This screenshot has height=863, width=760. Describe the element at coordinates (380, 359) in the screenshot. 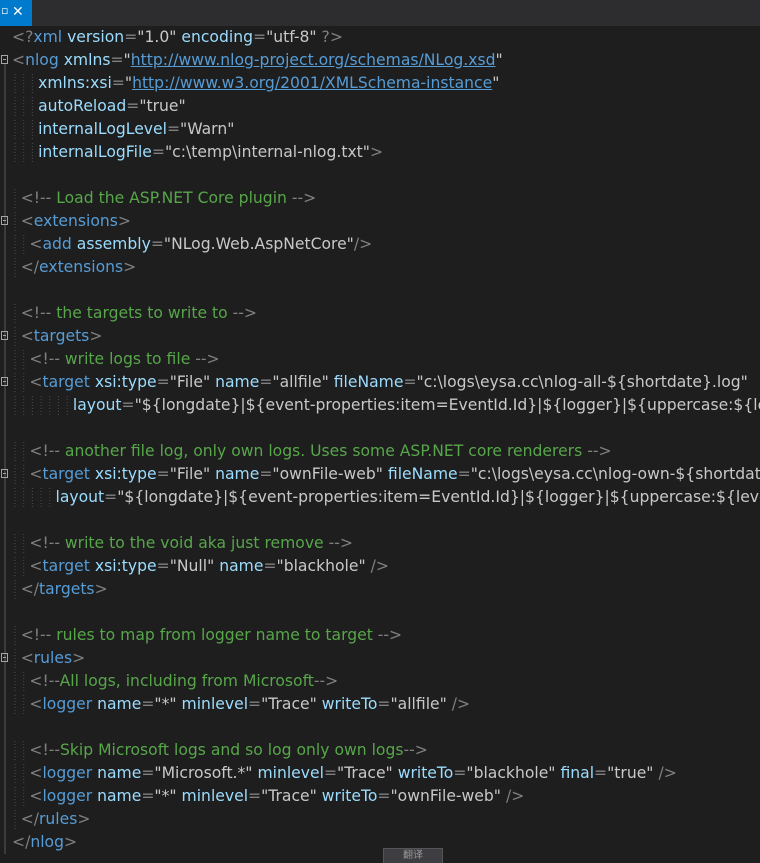

I see `code-line: <!-- write logs to file -->` at that location.